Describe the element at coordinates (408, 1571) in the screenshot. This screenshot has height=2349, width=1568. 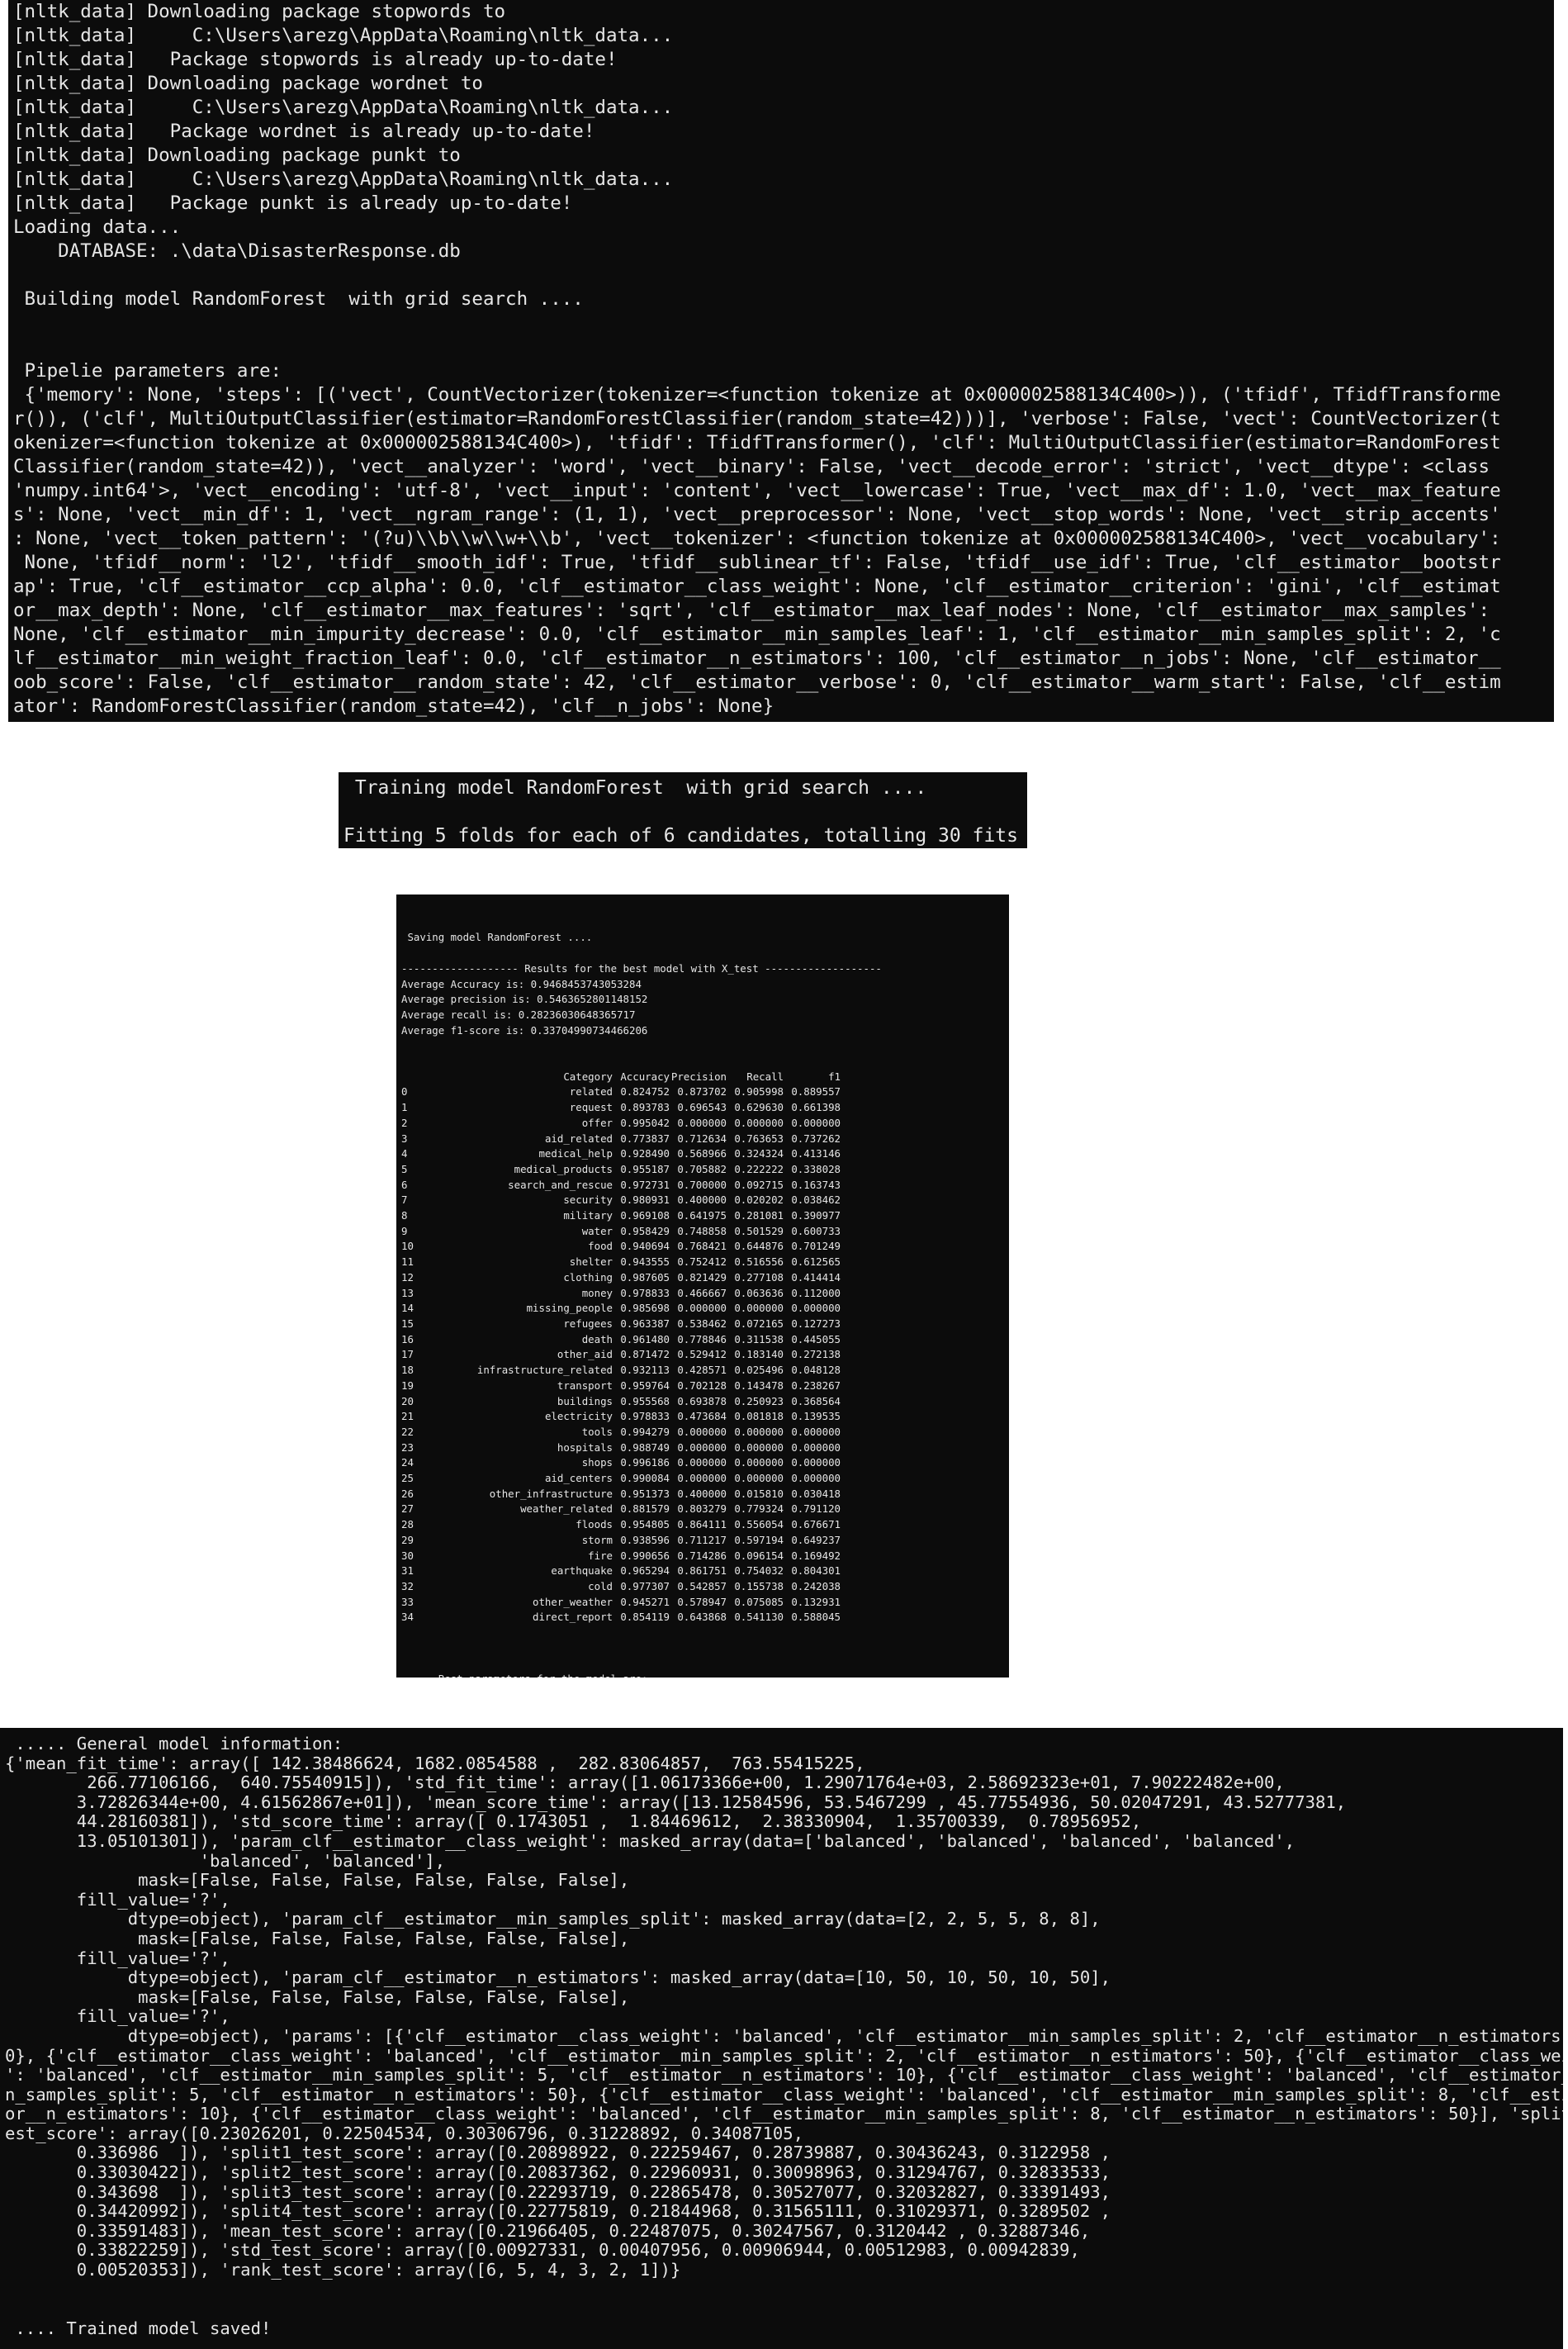
I see `table-cell: 31` at that location.